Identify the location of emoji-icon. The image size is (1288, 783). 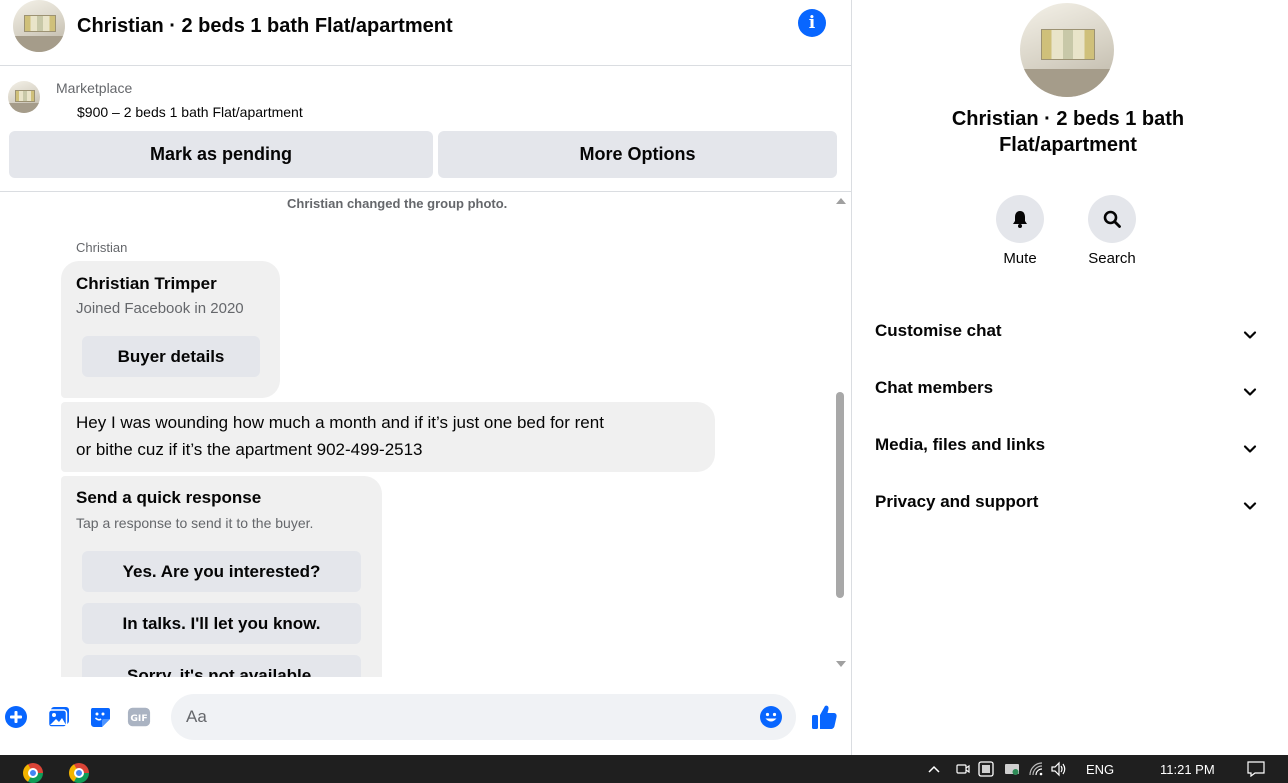
(771, 717).